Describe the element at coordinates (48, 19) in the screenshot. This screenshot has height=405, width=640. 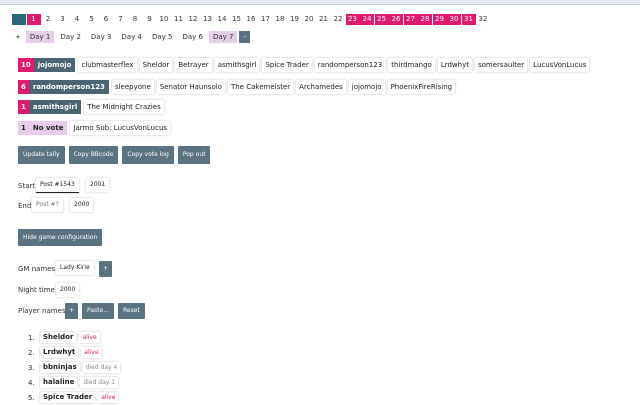
I see `page-link: 2` at that location.